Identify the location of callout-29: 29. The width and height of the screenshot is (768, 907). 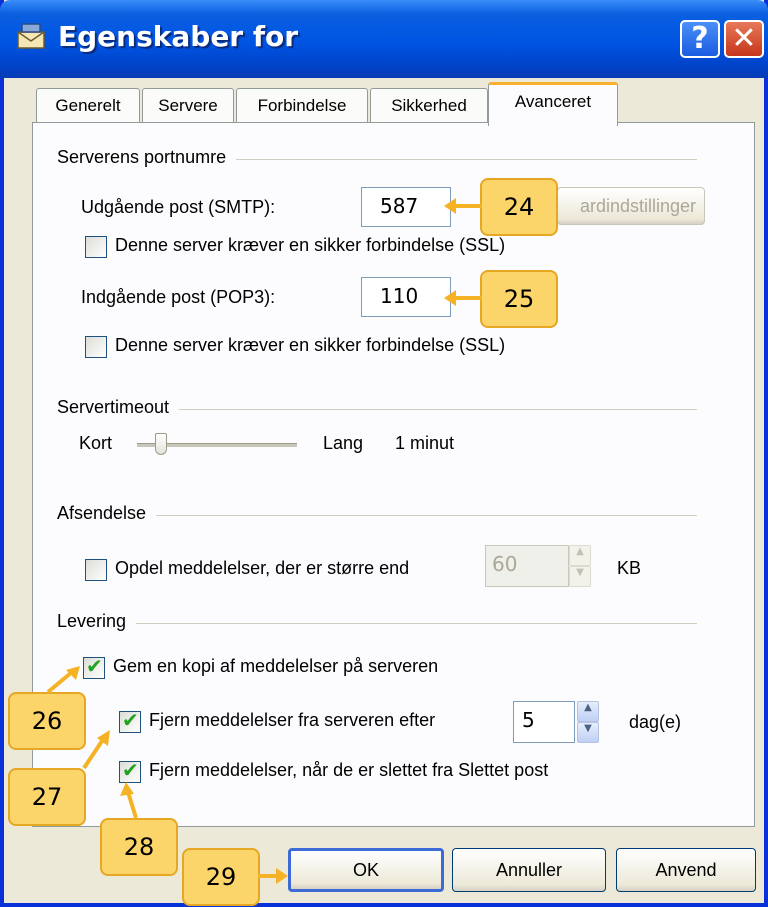
(221, 877).